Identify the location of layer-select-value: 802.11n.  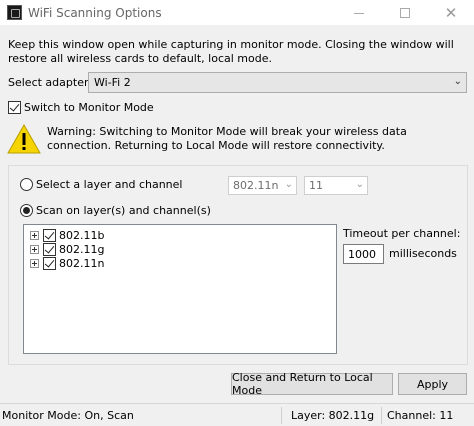
(256, 185).